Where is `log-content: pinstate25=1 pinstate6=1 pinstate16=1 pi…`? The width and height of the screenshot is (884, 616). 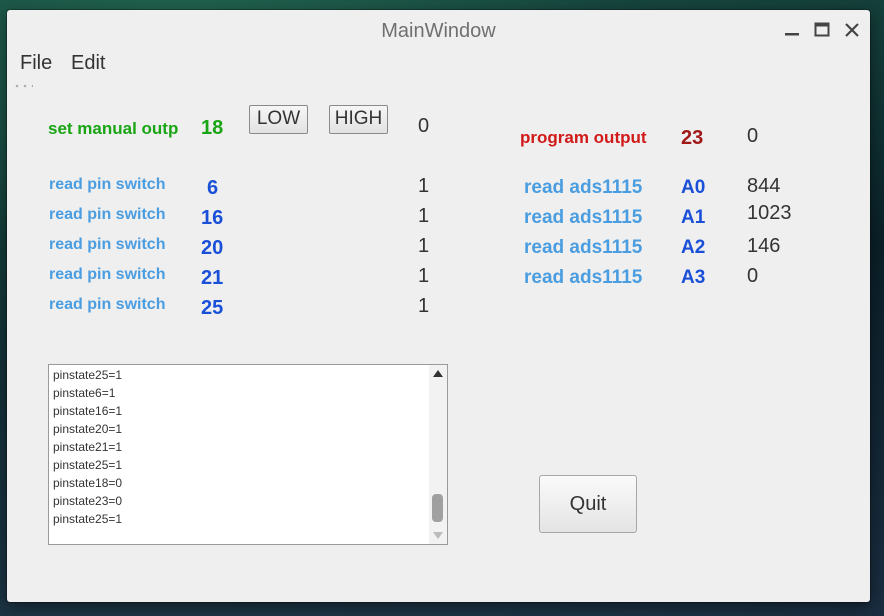
log-content: pinstate25=1 pinstate6=1 pinstate16=1 pi… is located at coordinates (85, 446).